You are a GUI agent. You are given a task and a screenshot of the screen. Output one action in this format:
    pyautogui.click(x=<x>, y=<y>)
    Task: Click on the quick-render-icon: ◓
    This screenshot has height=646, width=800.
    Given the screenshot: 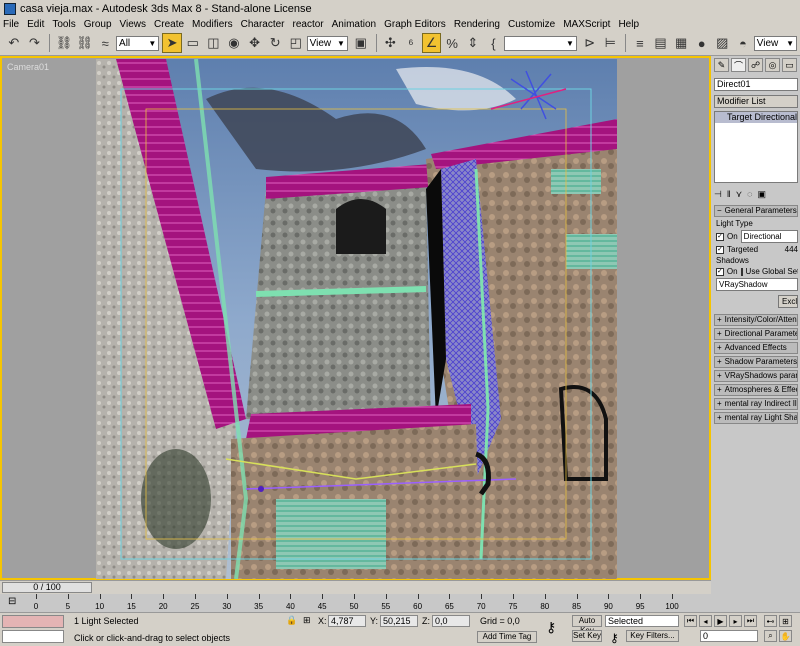 What is the action you would take?
    pyautogui.click(x=743, y=43)
    